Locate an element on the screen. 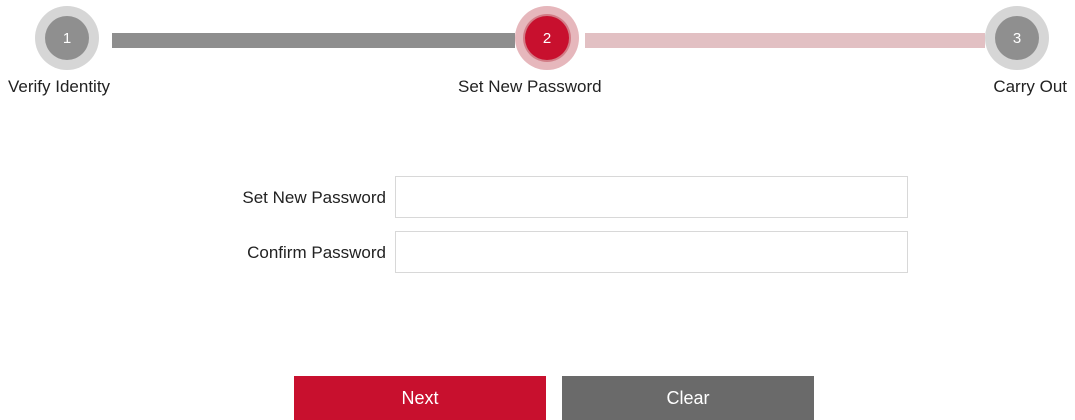 This screenshot has width=1075, height=420. step-number-3: 3 is located at coordinates (1017, 38).